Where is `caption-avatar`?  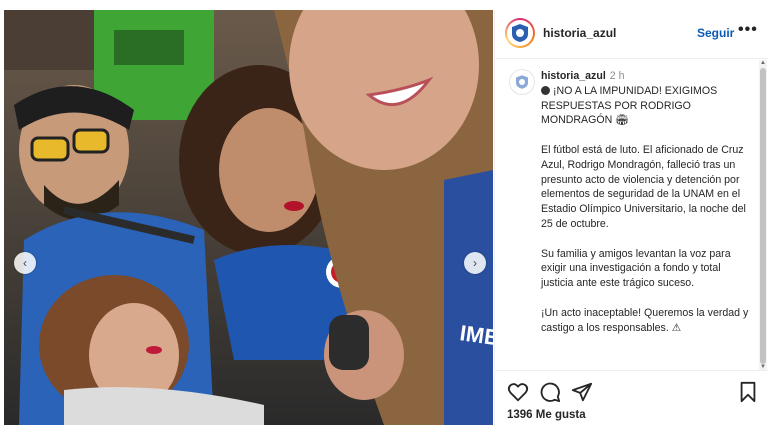 caption-avatar is located at coordinates (522, 82).